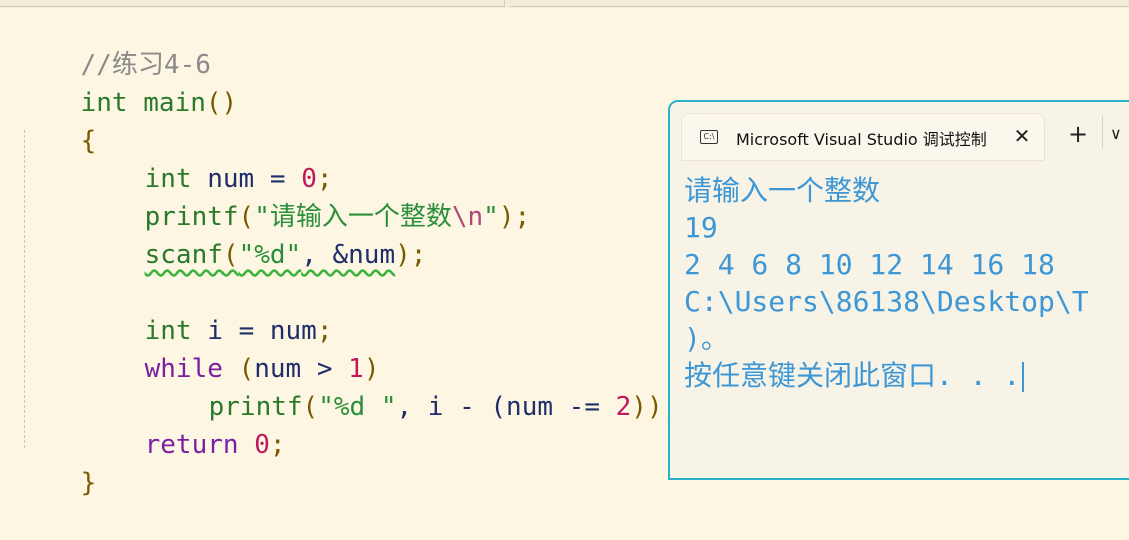 The image size is (1129, 540). I want to click on editor-tab-right, so click(819, 3).